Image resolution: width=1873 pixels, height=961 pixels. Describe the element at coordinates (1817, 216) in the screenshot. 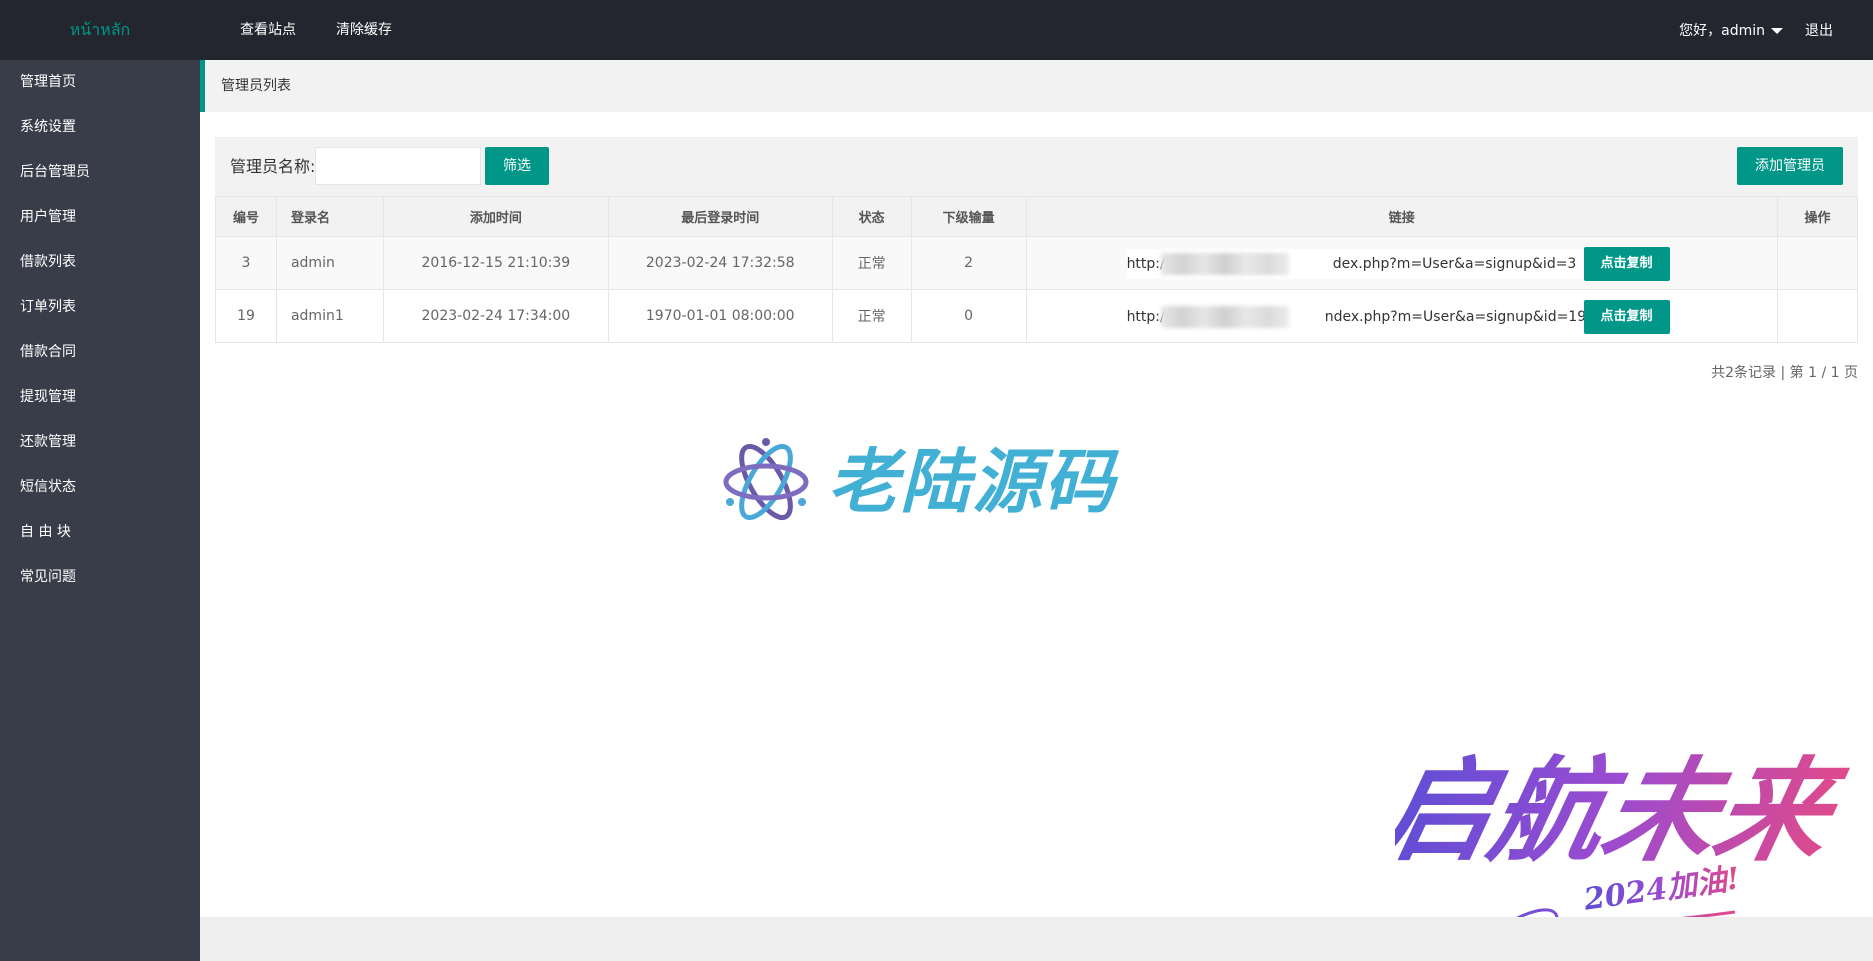

I see `col-actions: 操作` at that location.